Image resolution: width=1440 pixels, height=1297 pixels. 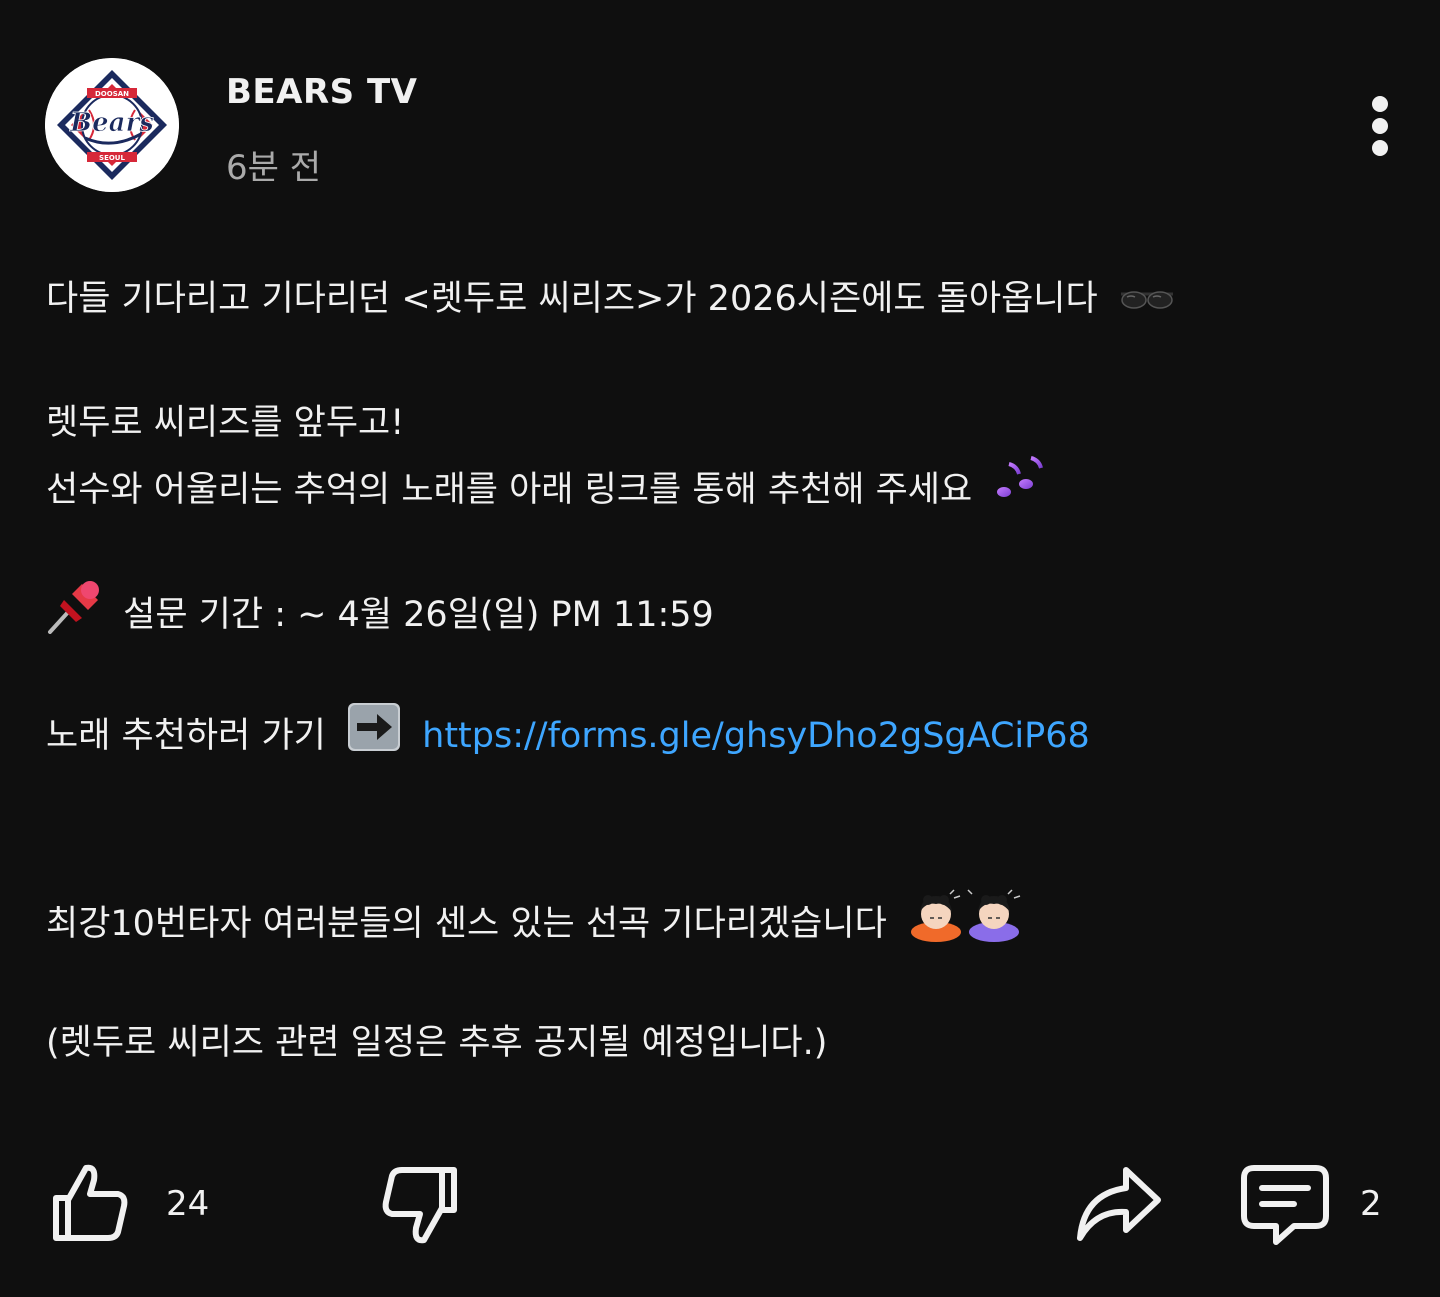 I want to click on schedule-note: (렛두로 씨리즈 관련 일정은 추후 공지될 예정입니다.), so click(x=437, y=1043).